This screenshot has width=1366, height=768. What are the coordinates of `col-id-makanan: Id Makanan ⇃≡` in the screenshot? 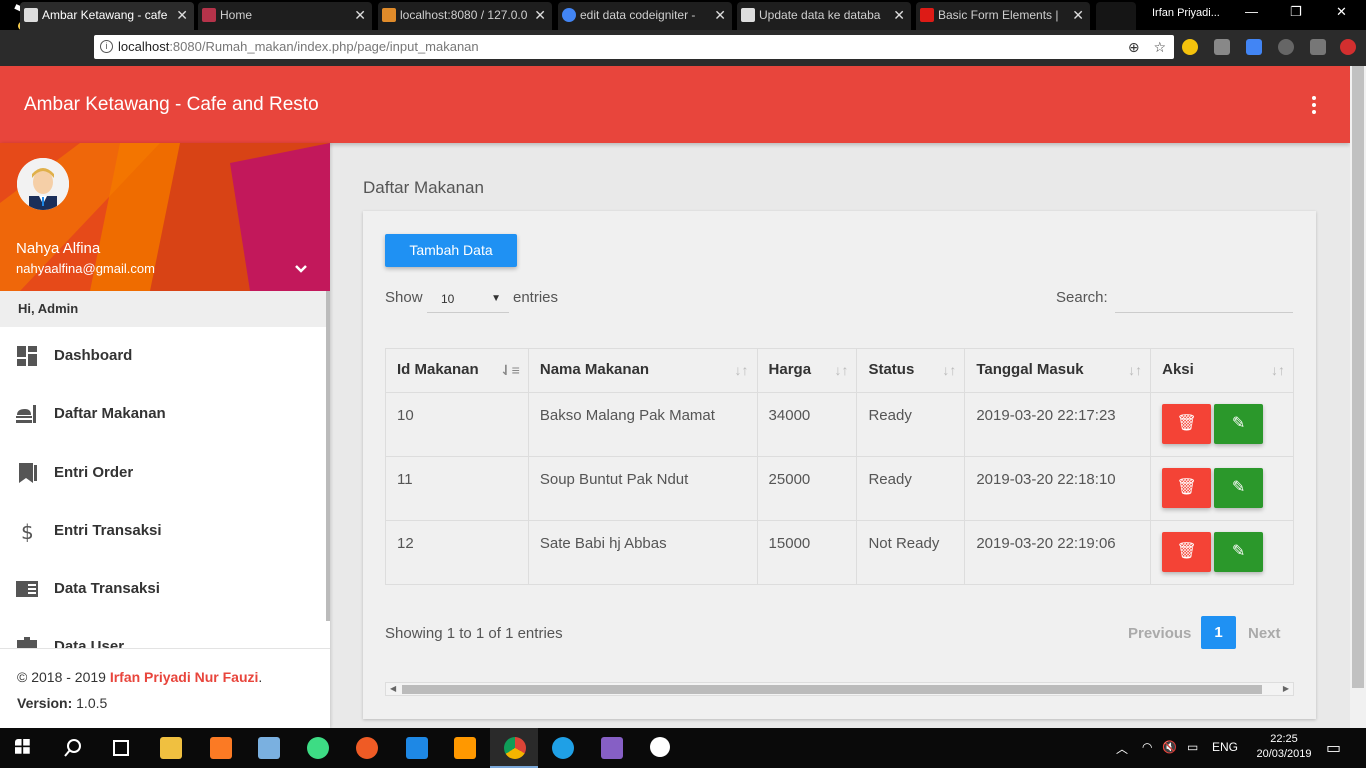 It's located at (457, 370).